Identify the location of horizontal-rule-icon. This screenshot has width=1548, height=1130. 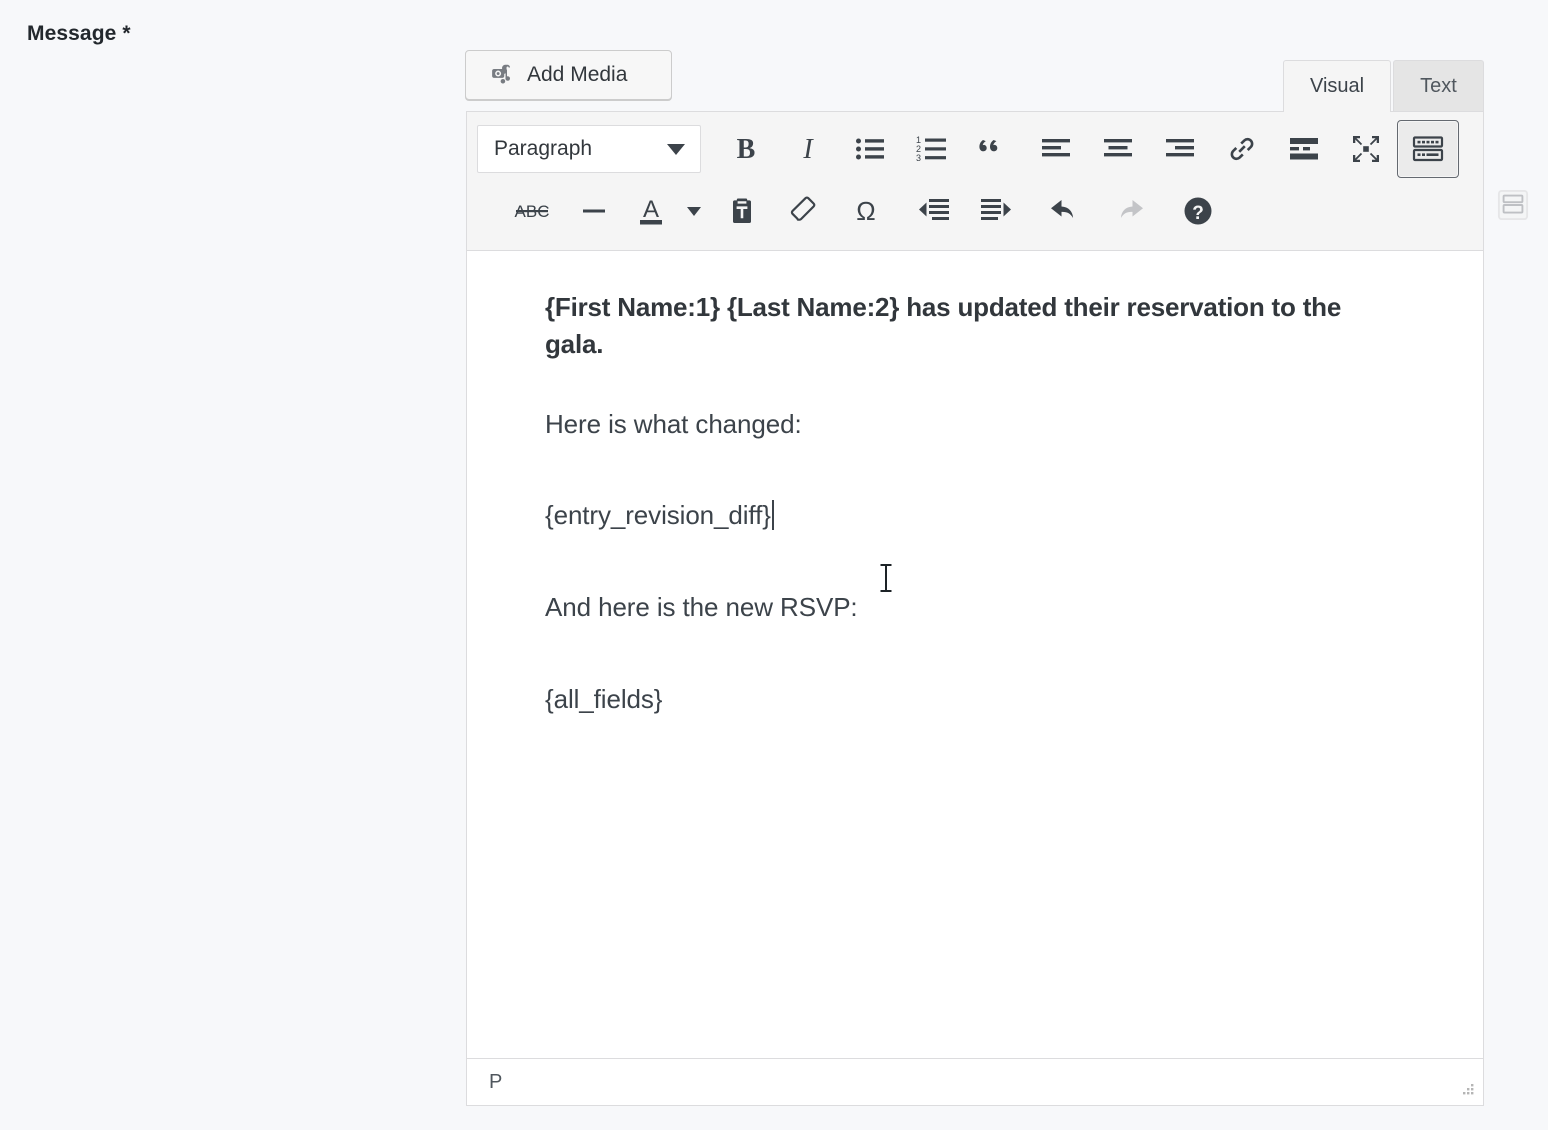
(594, 211).